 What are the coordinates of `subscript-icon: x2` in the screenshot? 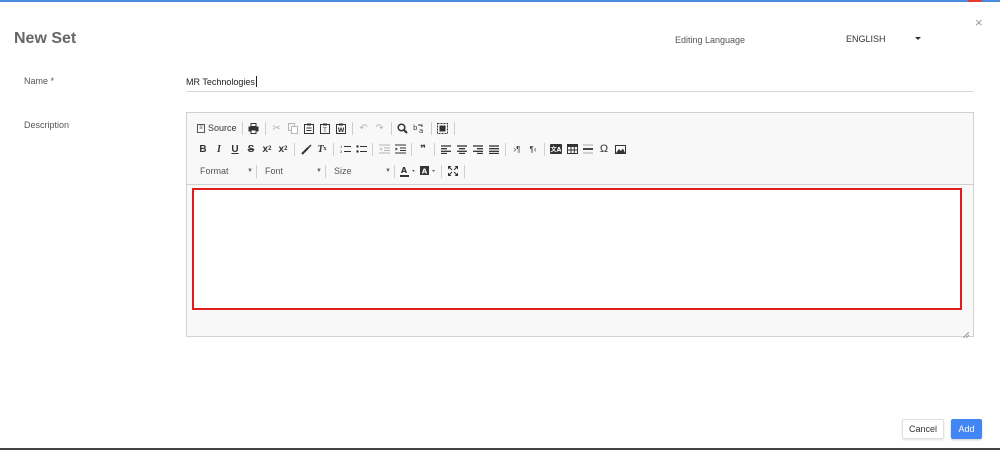 It's located at (267, 149).